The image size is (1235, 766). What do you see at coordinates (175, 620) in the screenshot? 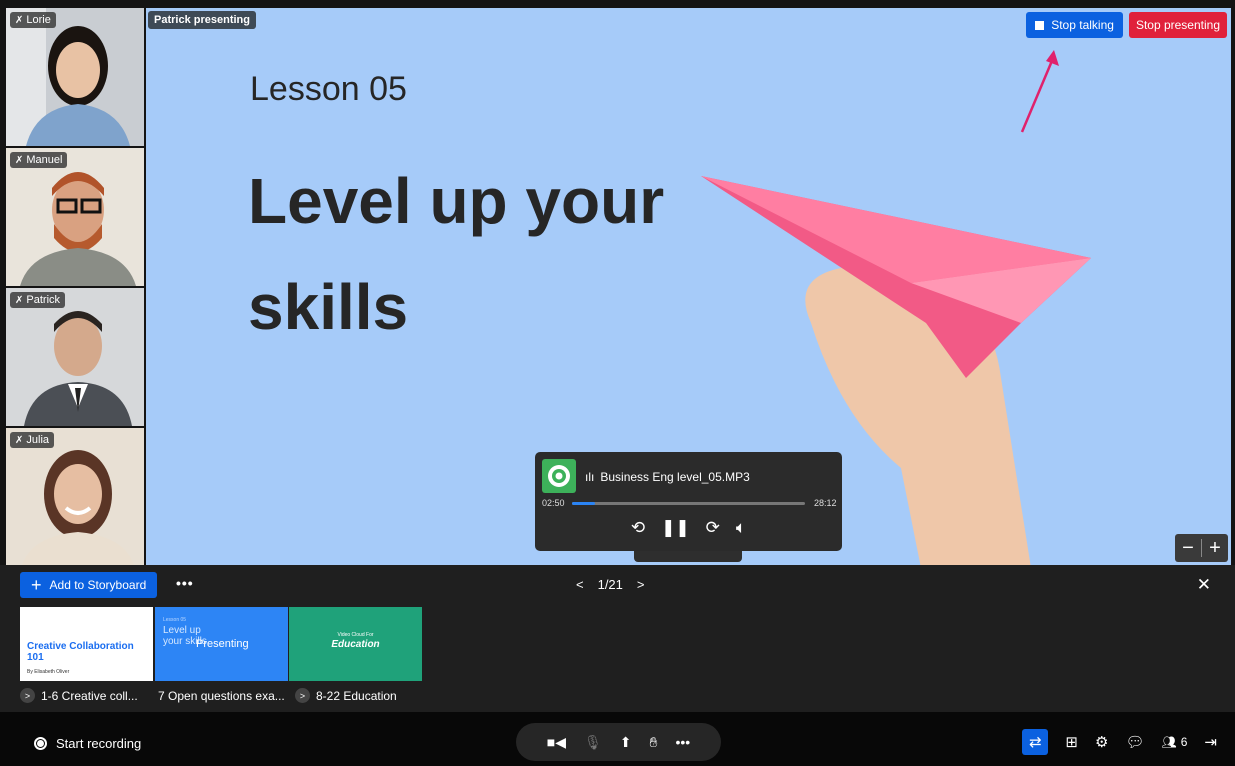
I see `thumbnail-small-text: Lesson 05` at bounding box center [175, 620].